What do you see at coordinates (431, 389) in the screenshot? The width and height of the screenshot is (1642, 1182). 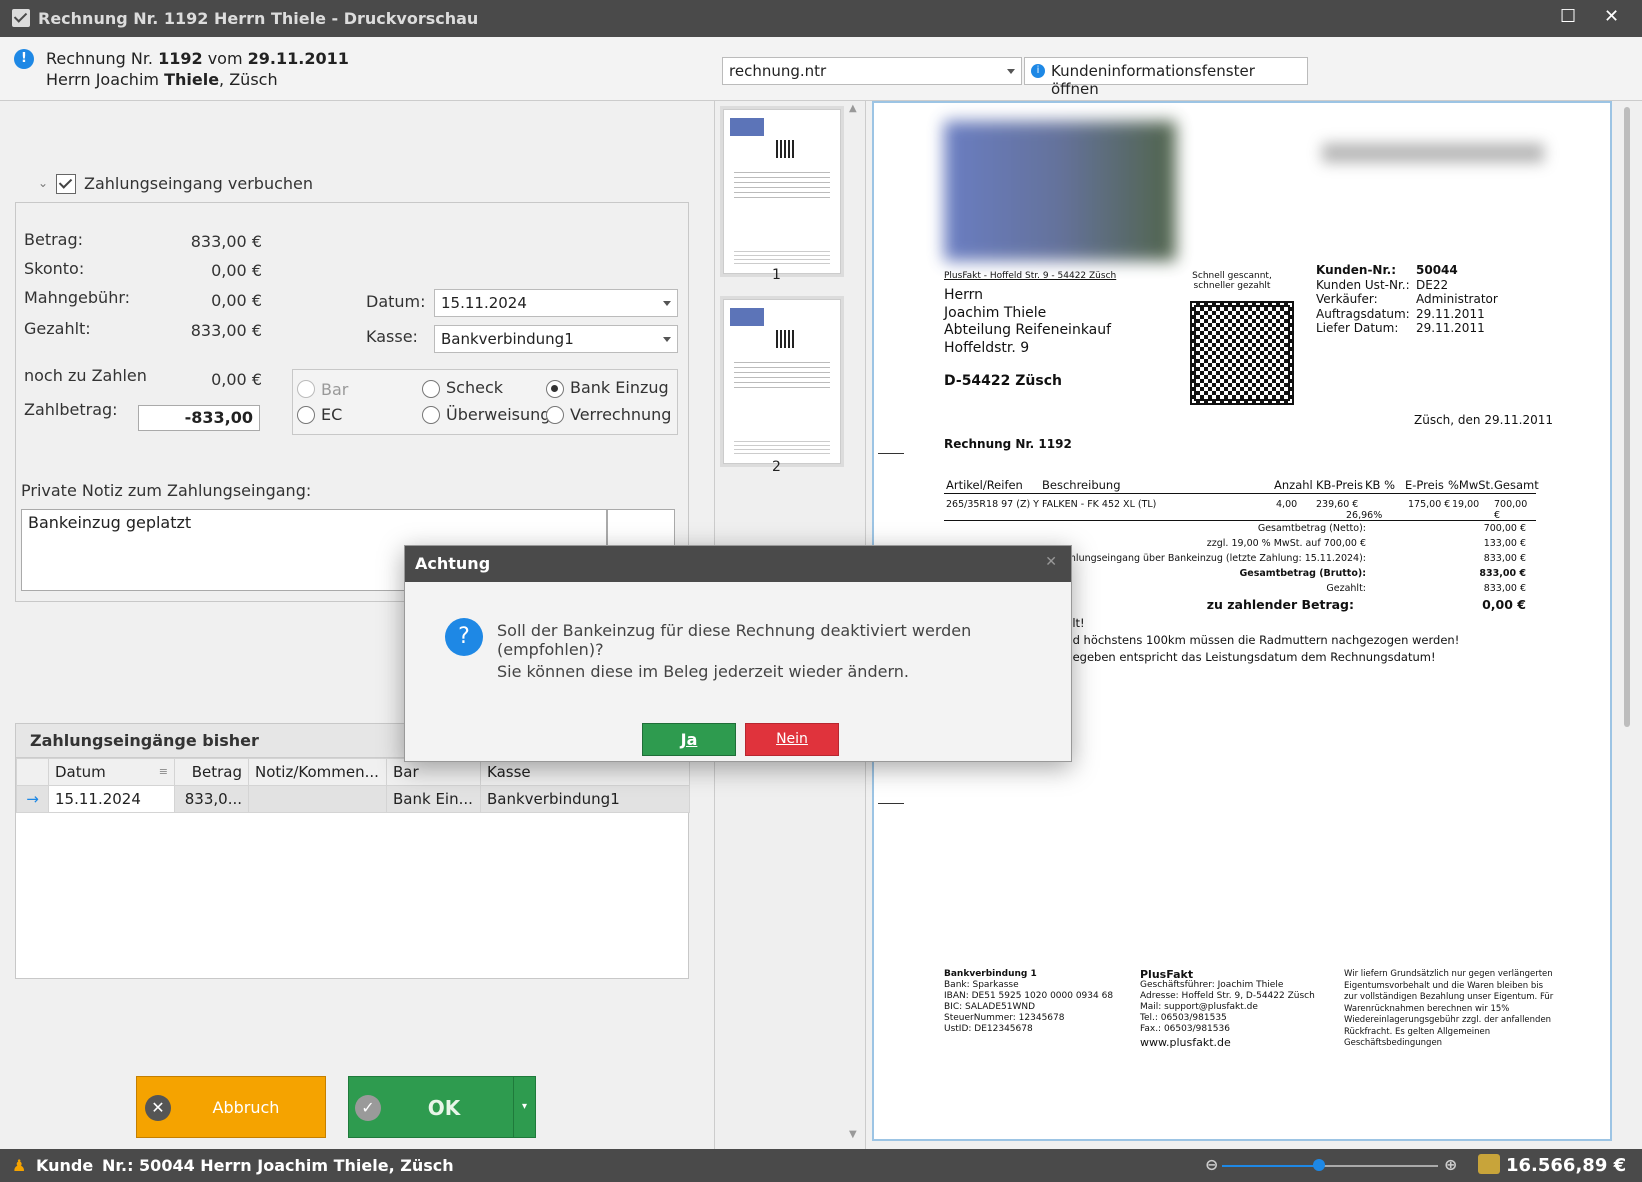 I see `scheck-radio` at bounding box center [431, 389].